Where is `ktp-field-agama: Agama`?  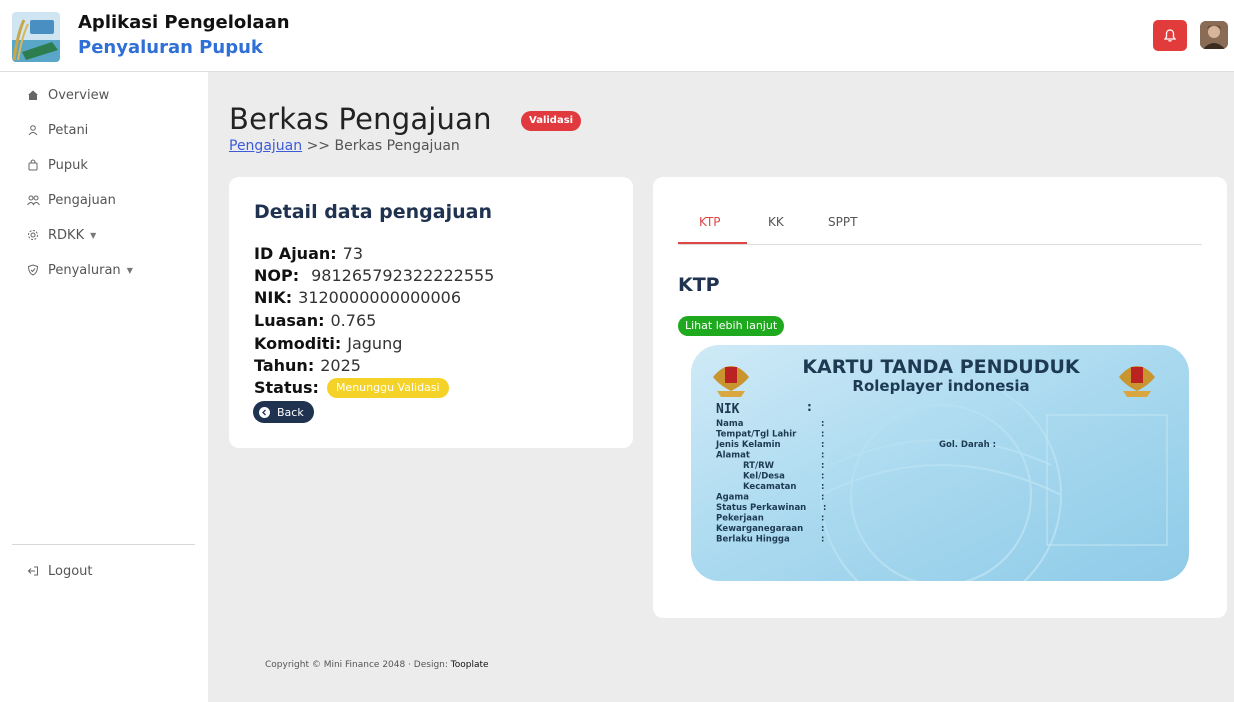
ktp-field-agama: Agama is located at coordinates (732, 498).